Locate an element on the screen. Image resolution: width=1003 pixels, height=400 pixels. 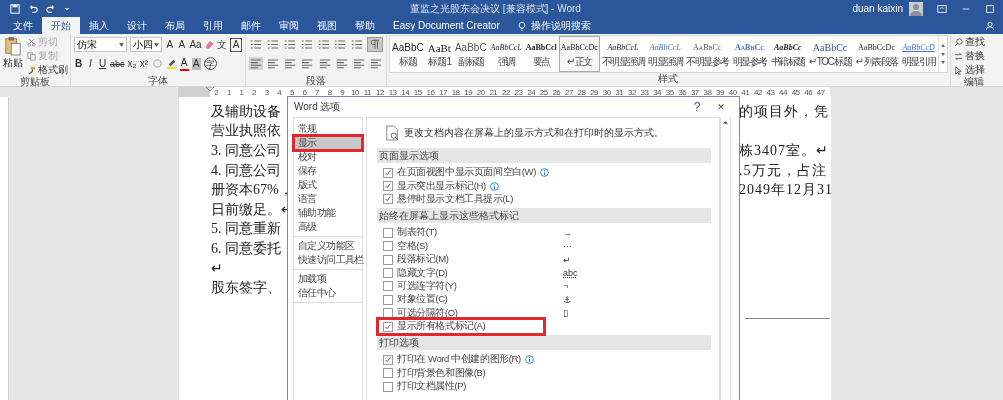
tell-me-search: 操作说明搜索 is located at coordinates (560, 25).